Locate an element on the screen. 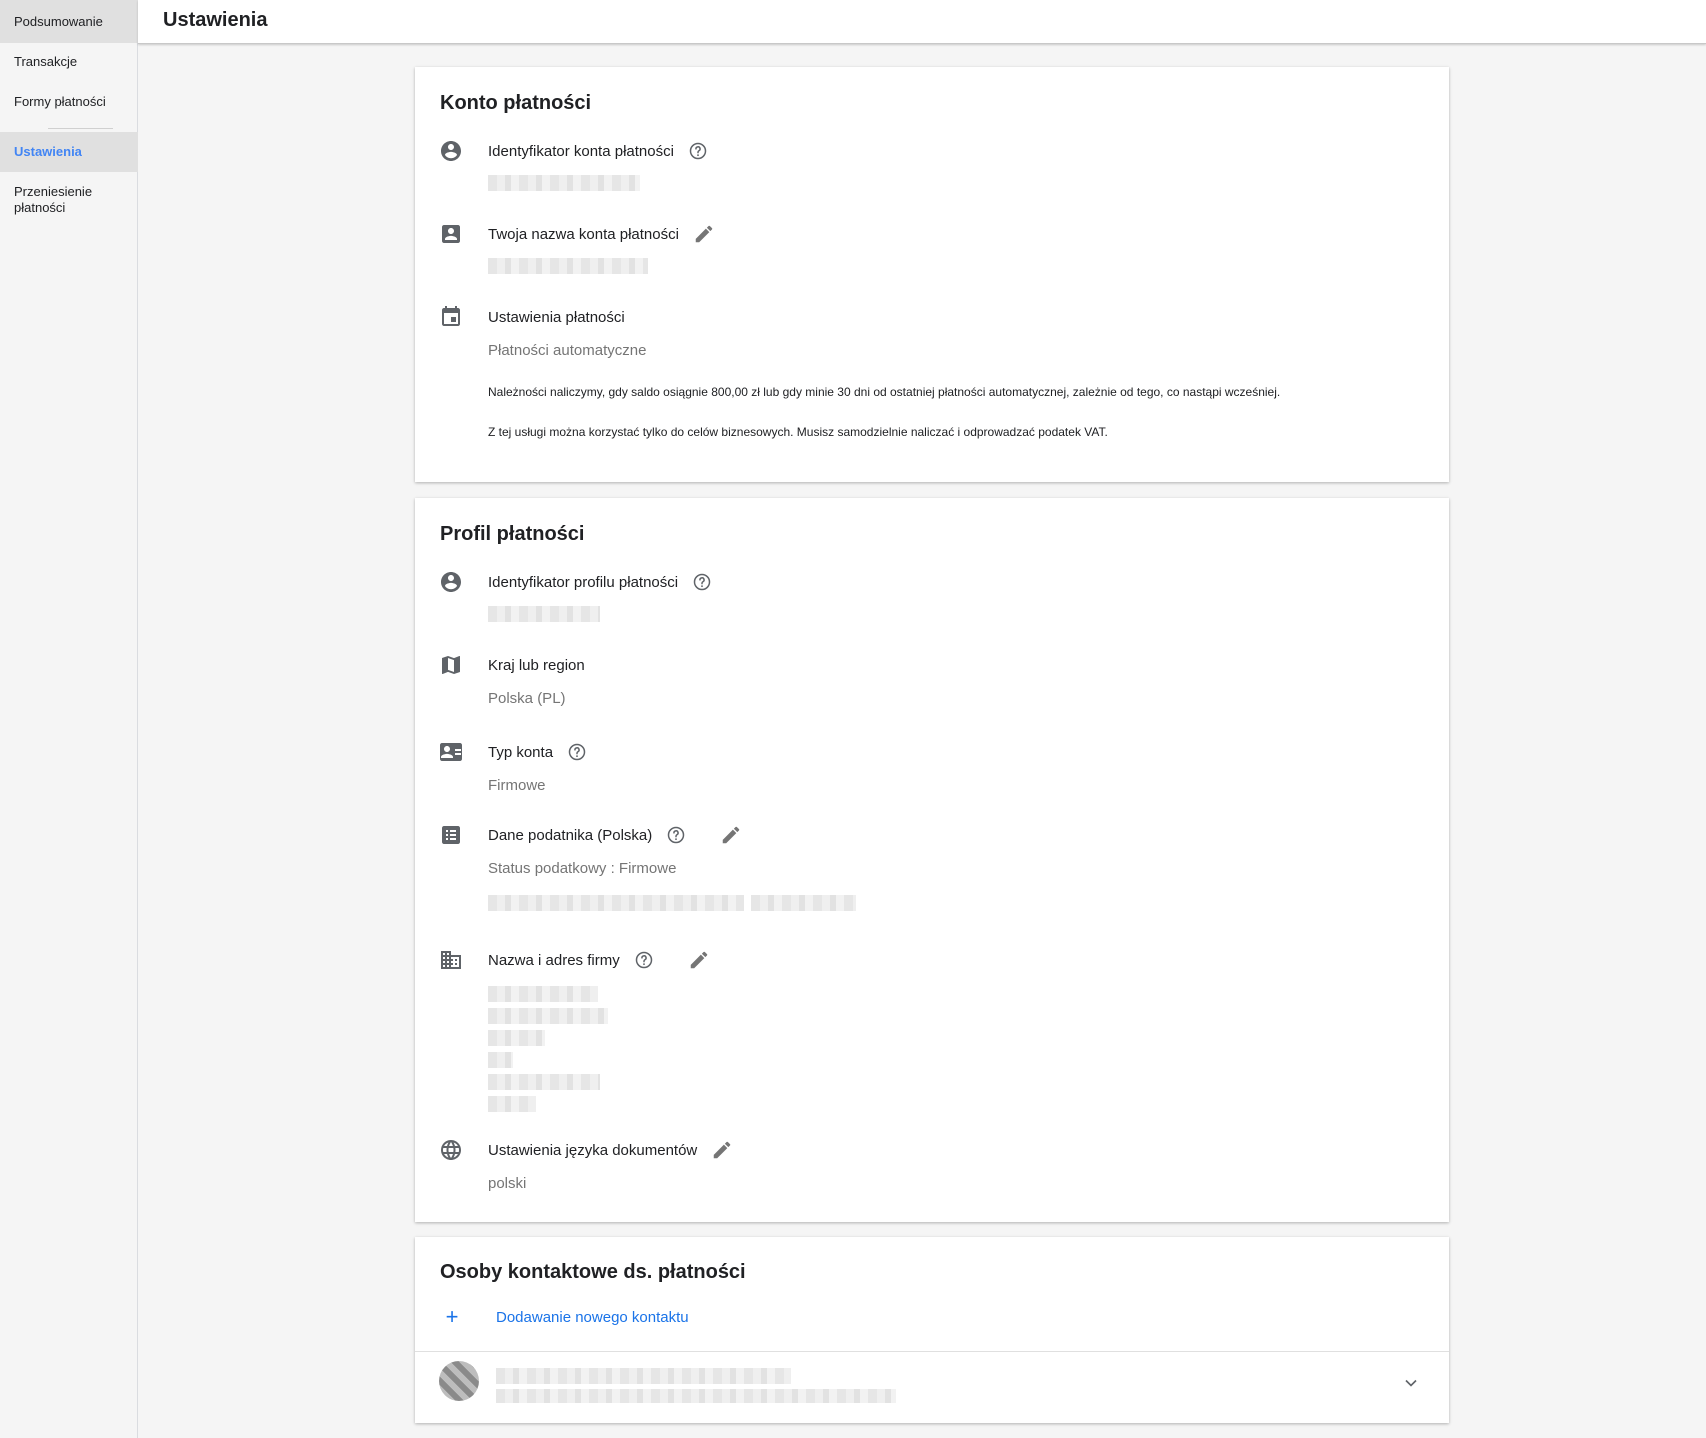 The image size is (1706, 1438). chevron-down-icon is located at coordinates (1411, 1383).